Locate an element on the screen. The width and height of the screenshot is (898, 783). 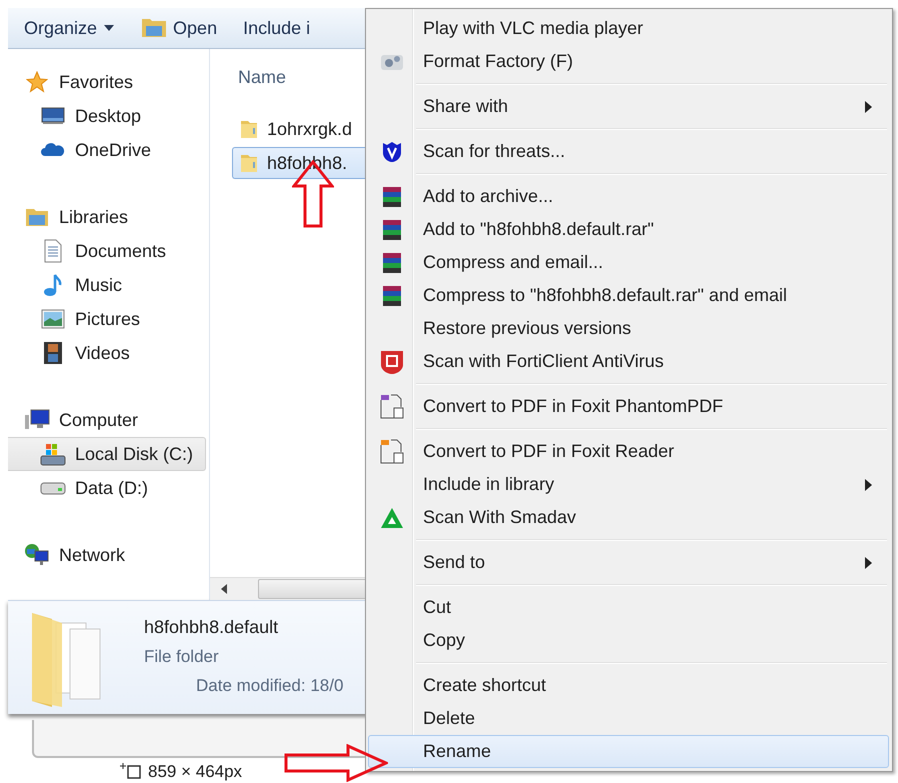
scroll-left-icon is located at coordinates (224, 589).